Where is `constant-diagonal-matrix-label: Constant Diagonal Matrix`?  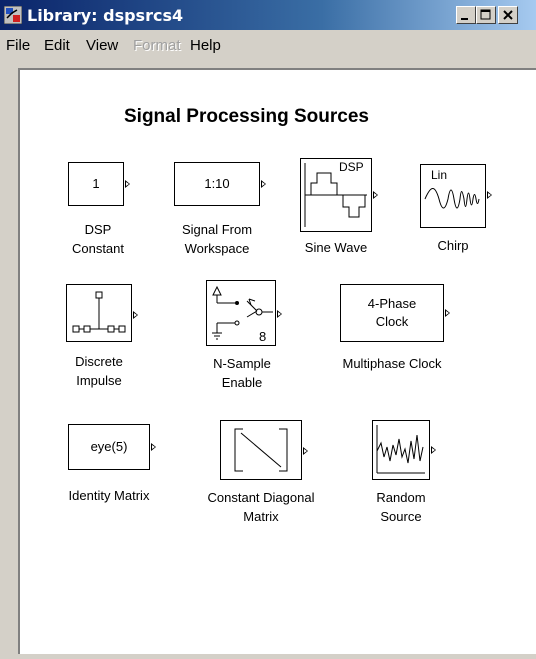 constant-diagonal-matrix-label: Constant Diagonal Matrix is located at coordinates (261, 507).